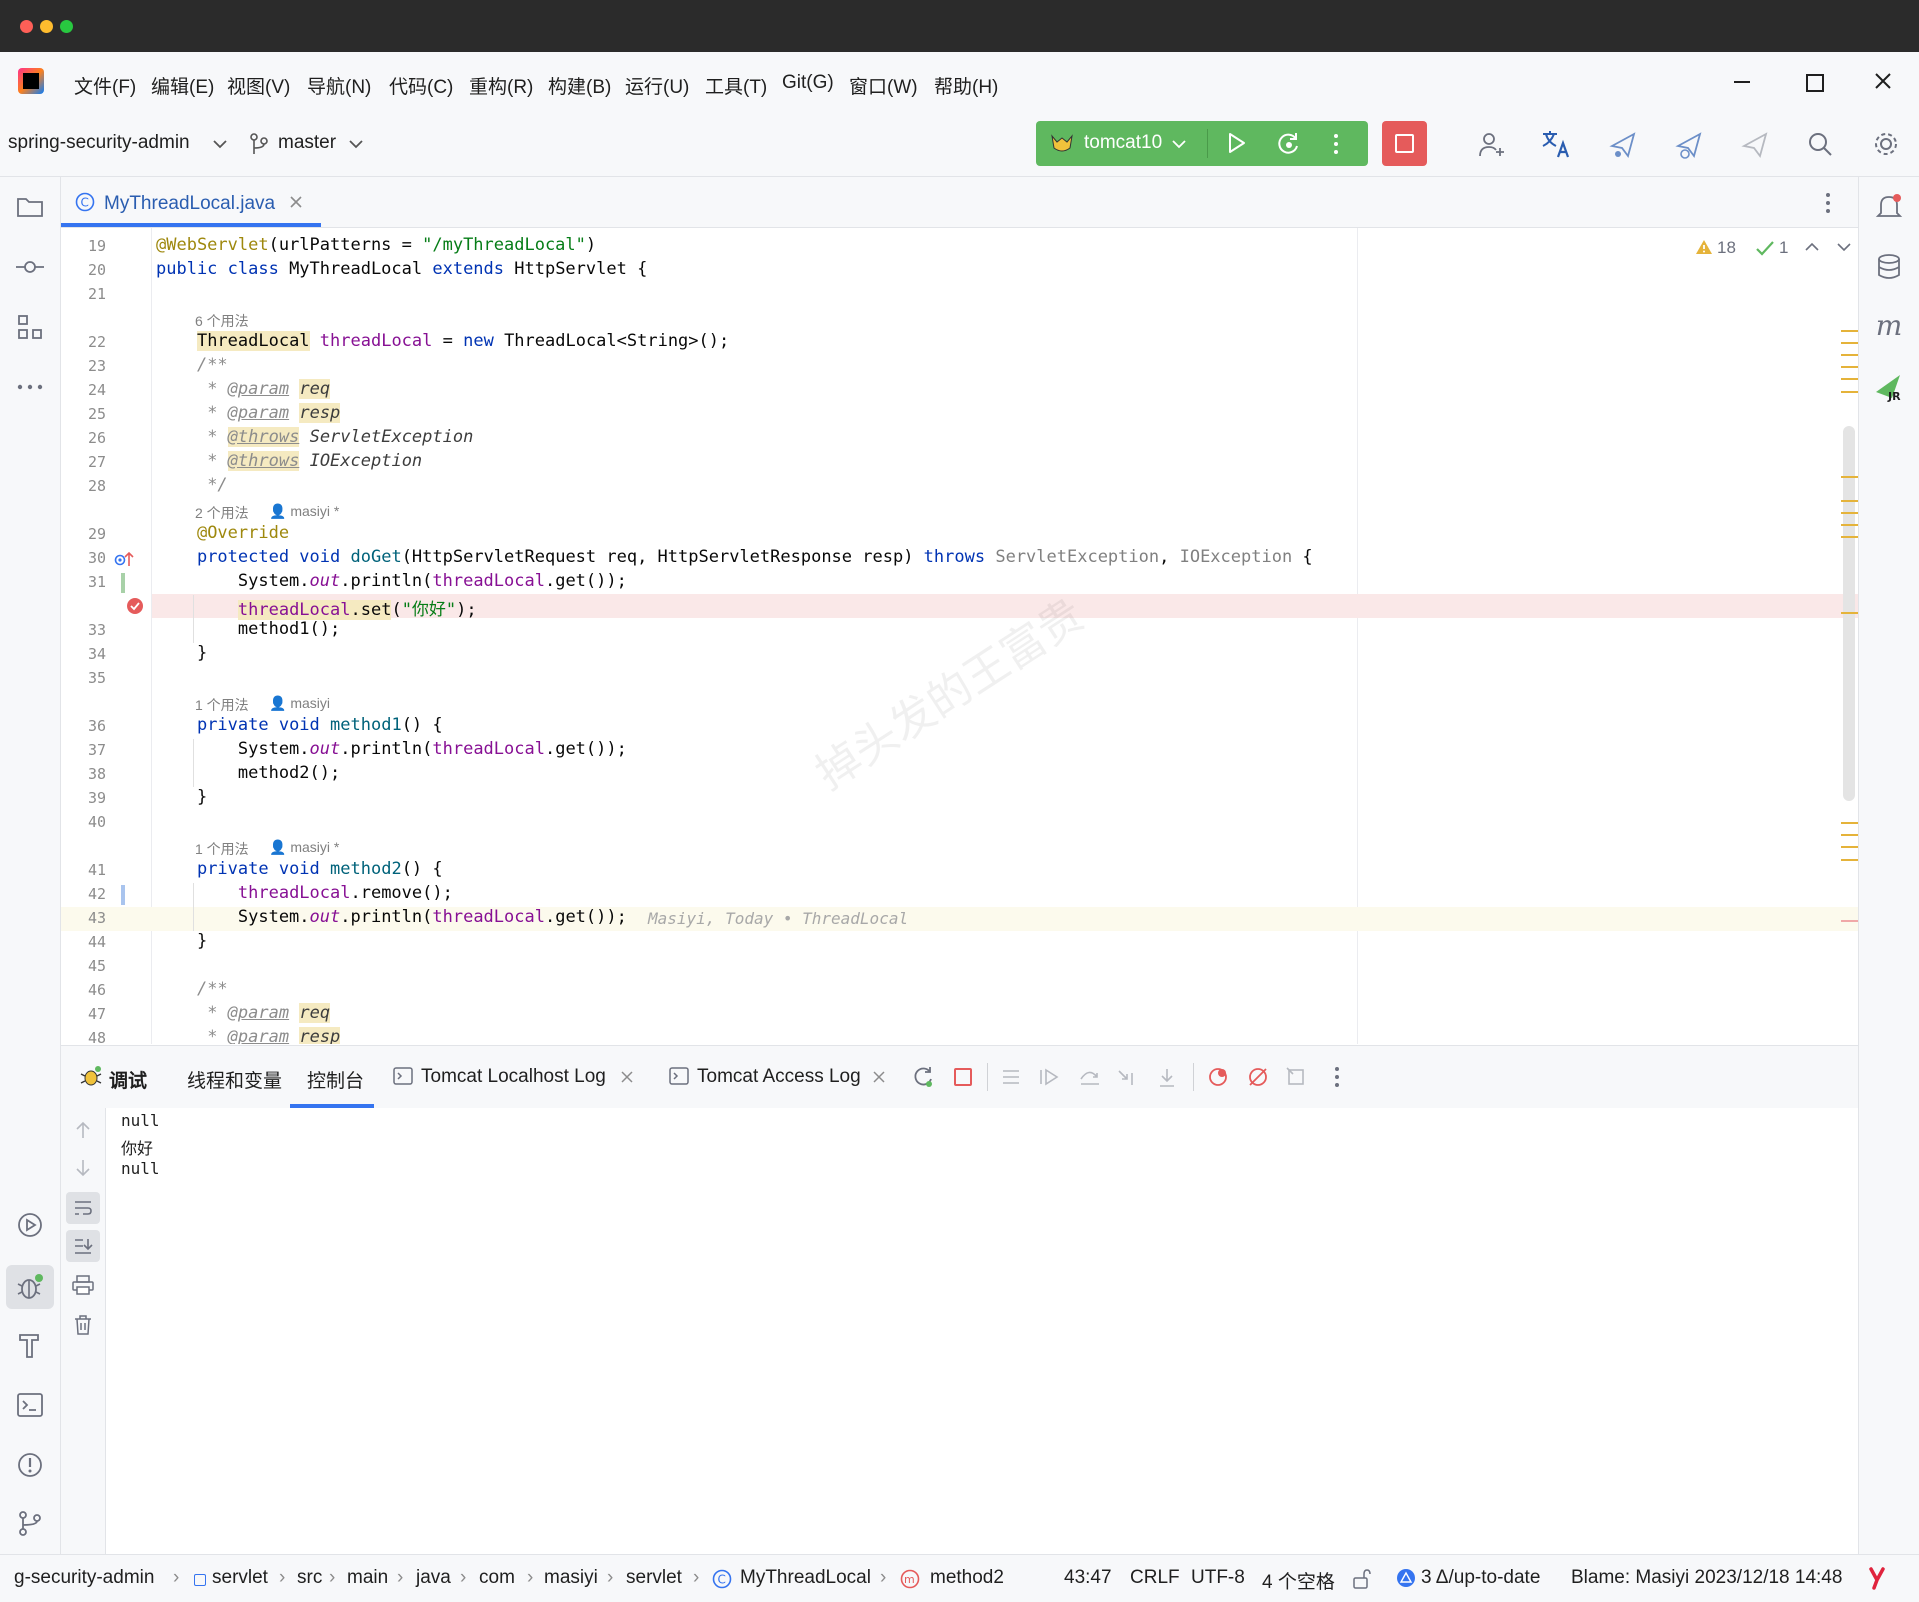 The width and height of the screenshot is (1919, 1602). Describe the element at coordinates (966, 85) in the screenshot. I see `menu-help: 帮助(H)` at that location.